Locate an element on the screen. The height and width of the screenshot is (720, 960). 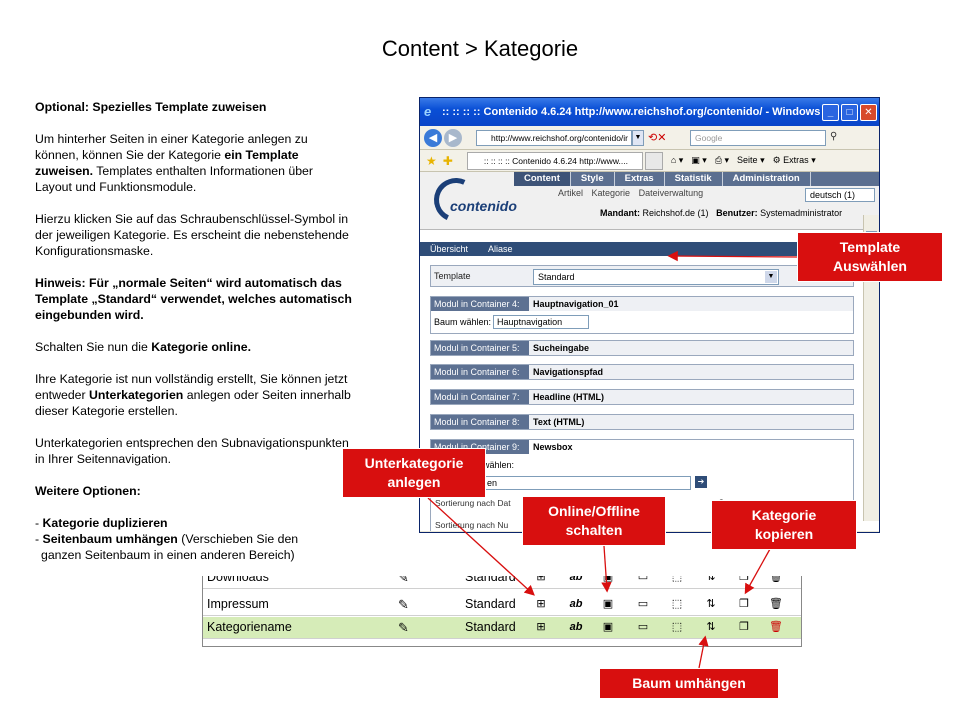
table-row: Impressum ✎ Standard ⊞ ab ▣ ▭ ⬚ ⇅ ❐ 🗑 is located at coordinates (502, 605).